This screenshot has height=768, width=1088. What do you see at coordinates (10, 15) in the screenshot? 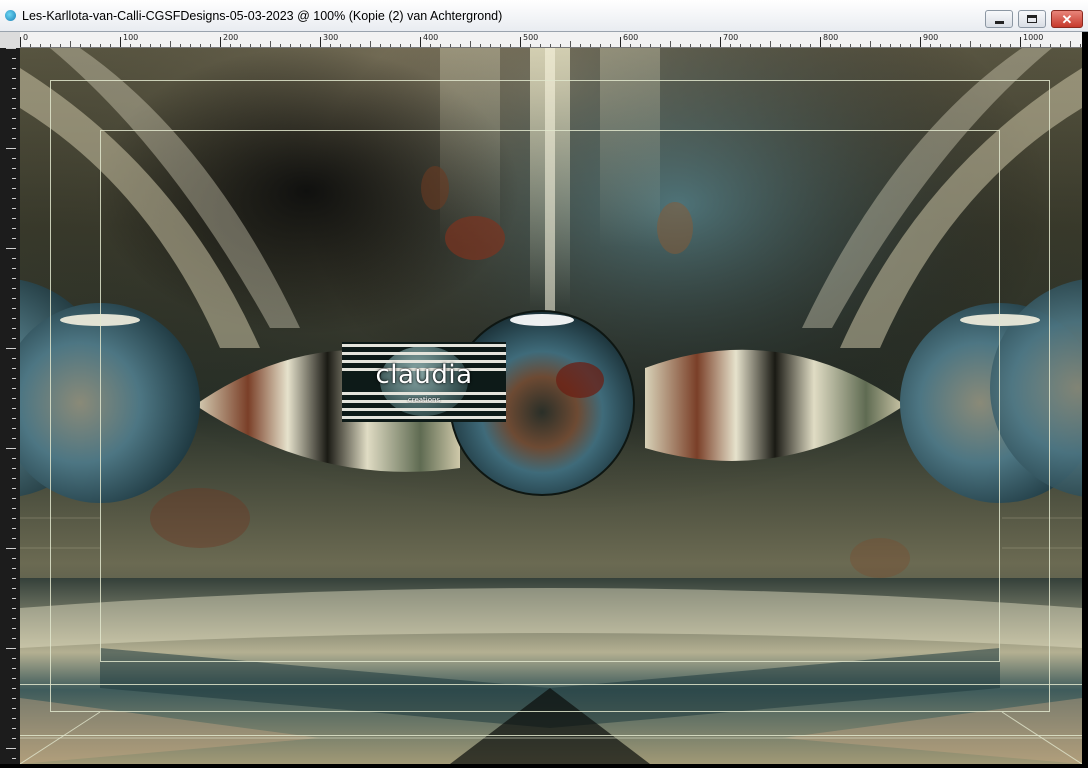
I see `app-icon` at bounding box center [10, 15].